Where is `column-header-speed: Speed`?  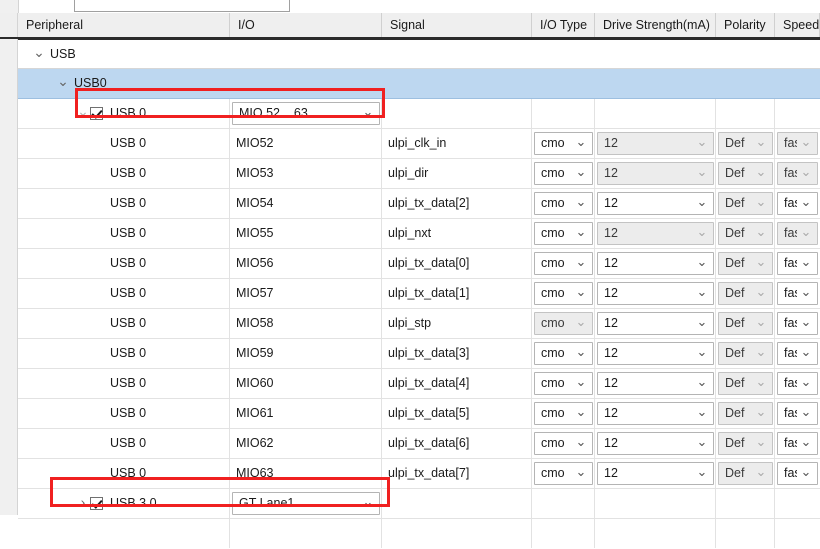 column-header-speed: Speed is located at coordinates (797, 25).